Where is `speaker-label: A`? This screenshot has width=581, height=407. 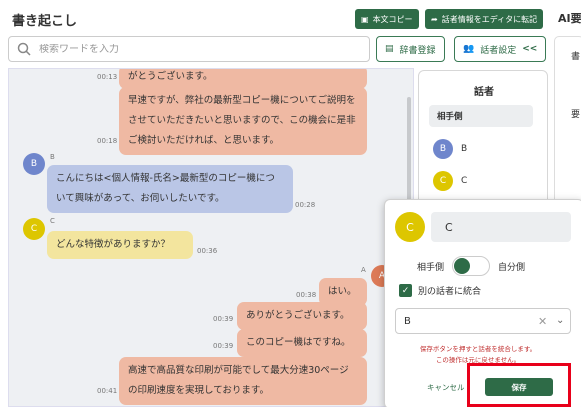 speaker-label: A is located at coordinates (363, 270).